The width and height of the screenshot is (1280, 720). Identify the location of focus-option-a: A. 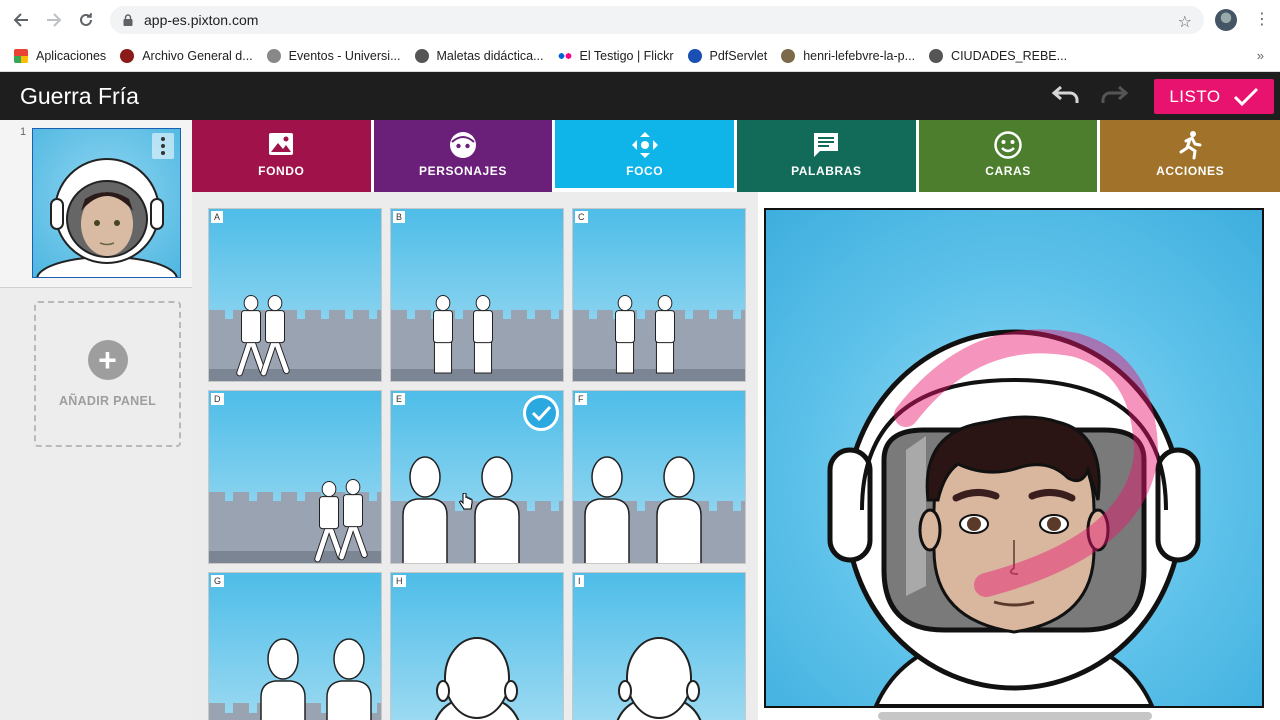
(295, 295).